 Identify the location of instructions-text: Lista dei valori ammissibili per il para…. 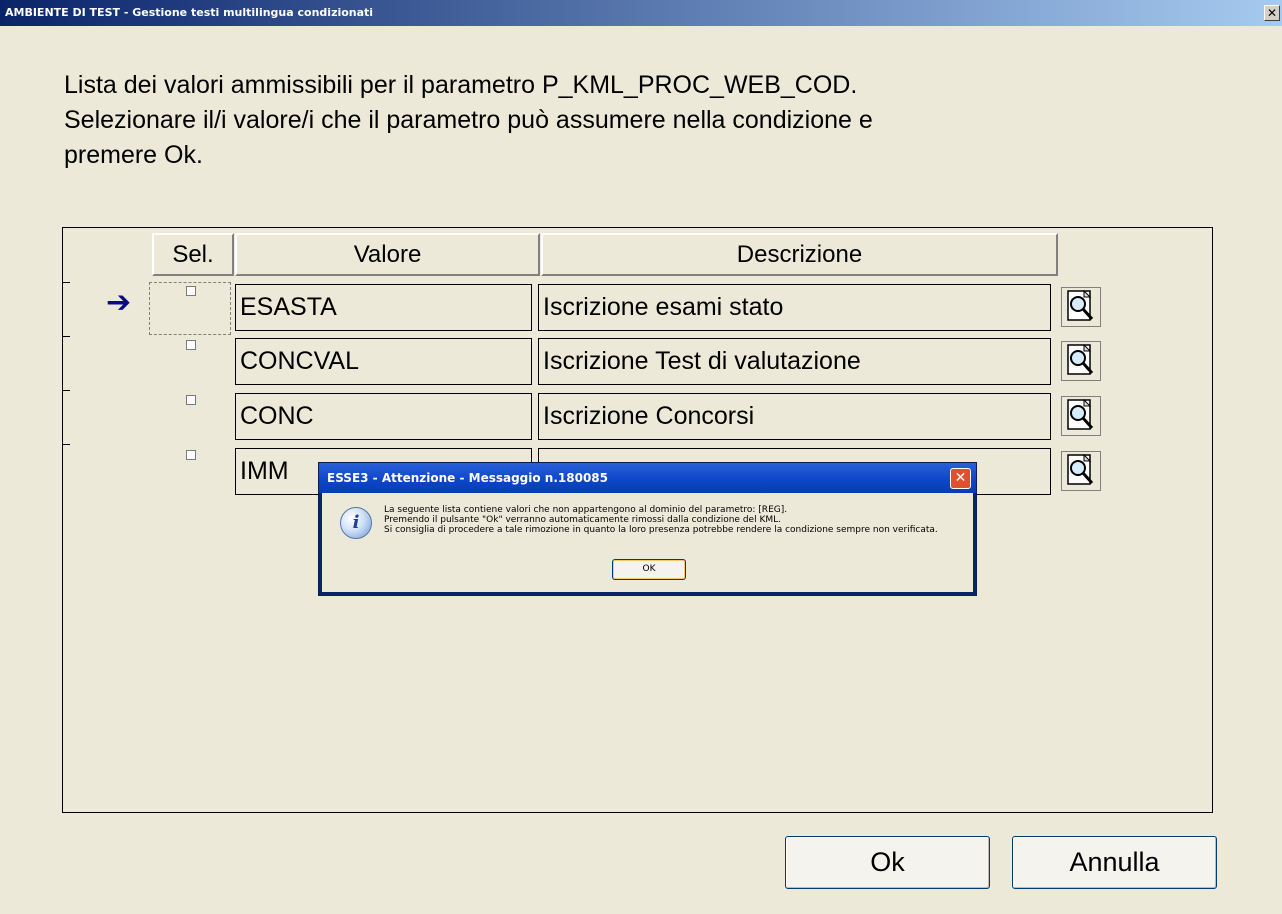
(624, 120).